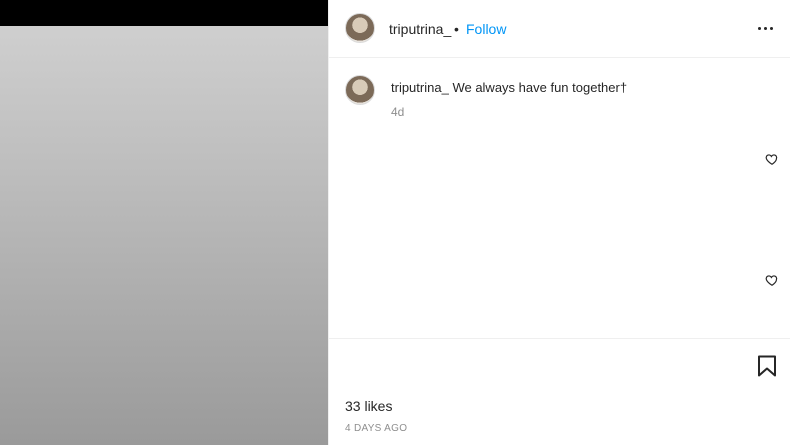 This screenshot has height=445, width=790. Describe the element at coordinates (398, 112) in the screenshot. I see `caption-time: 4d` at that location.